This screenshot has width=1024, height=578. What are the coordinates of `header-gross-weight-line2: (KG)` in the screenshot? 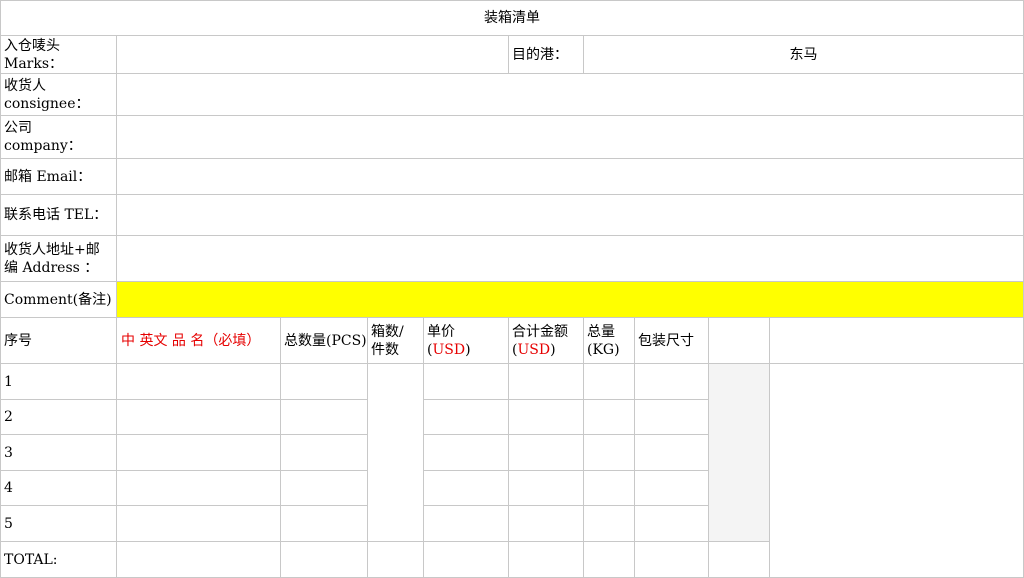 It's located at (603, 349).